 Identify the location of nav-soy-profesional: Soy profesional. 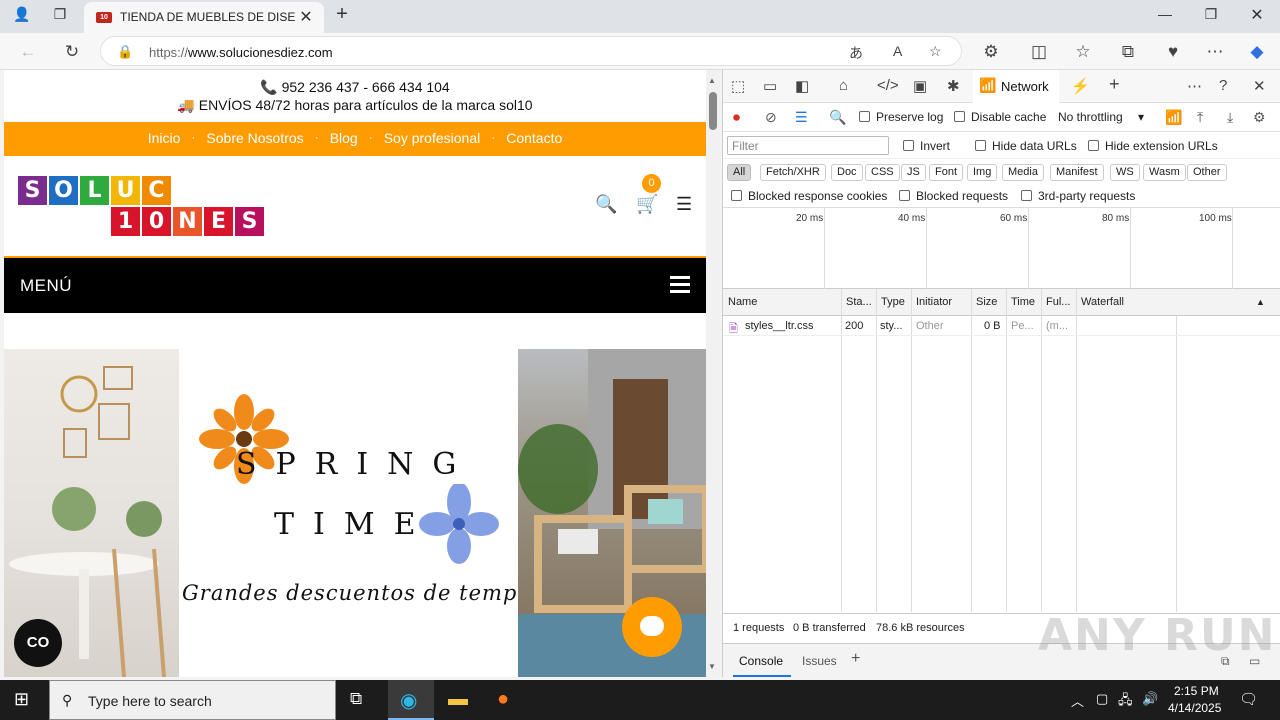
(432, 138).